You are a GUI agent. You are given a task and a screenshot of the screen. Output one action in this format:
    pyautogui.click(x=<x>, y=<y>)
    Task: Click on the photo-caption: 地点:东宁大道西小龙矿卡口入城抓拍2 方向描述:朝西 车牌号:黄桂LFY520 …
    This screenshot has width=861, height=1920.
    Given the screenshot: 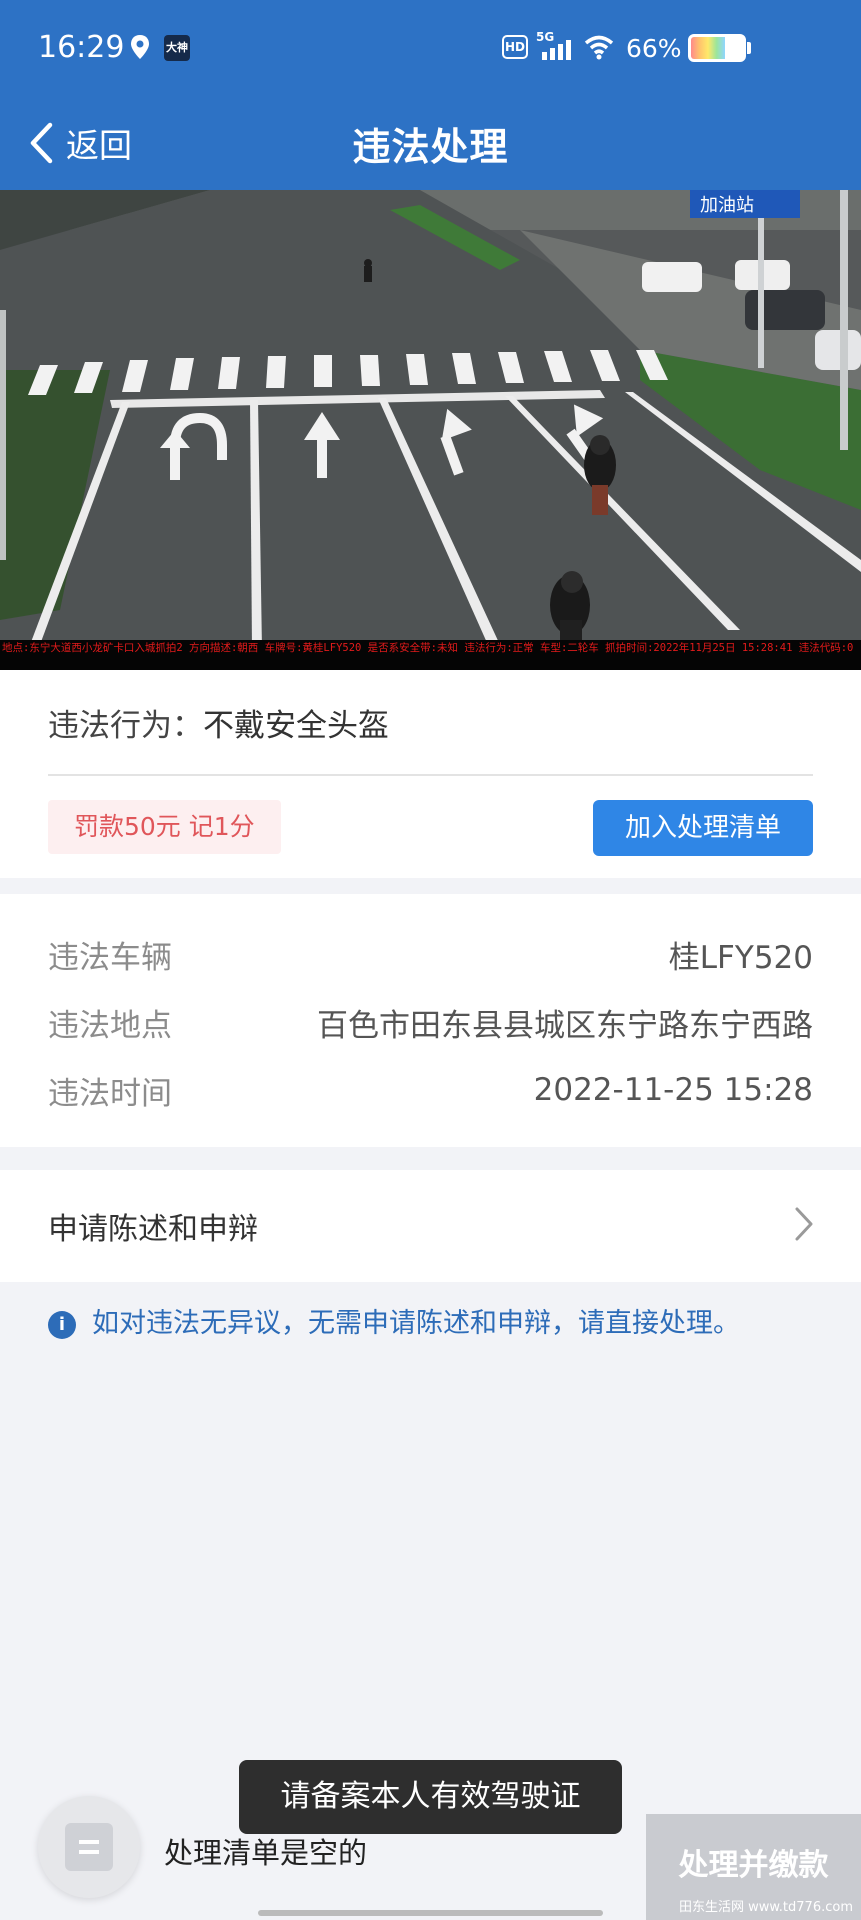 What is the action you would take?
    pyautogui.click(x=430, y=655)
    